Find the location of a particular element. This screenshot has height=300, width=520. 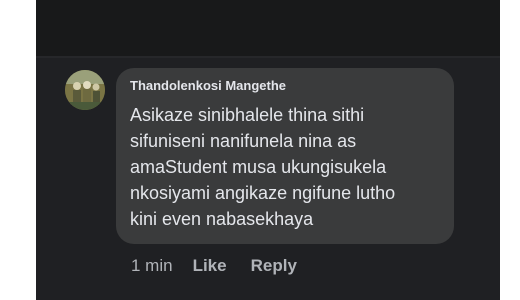

comment-actions: 1 min Like Reply is located at coordinates (226, 266).